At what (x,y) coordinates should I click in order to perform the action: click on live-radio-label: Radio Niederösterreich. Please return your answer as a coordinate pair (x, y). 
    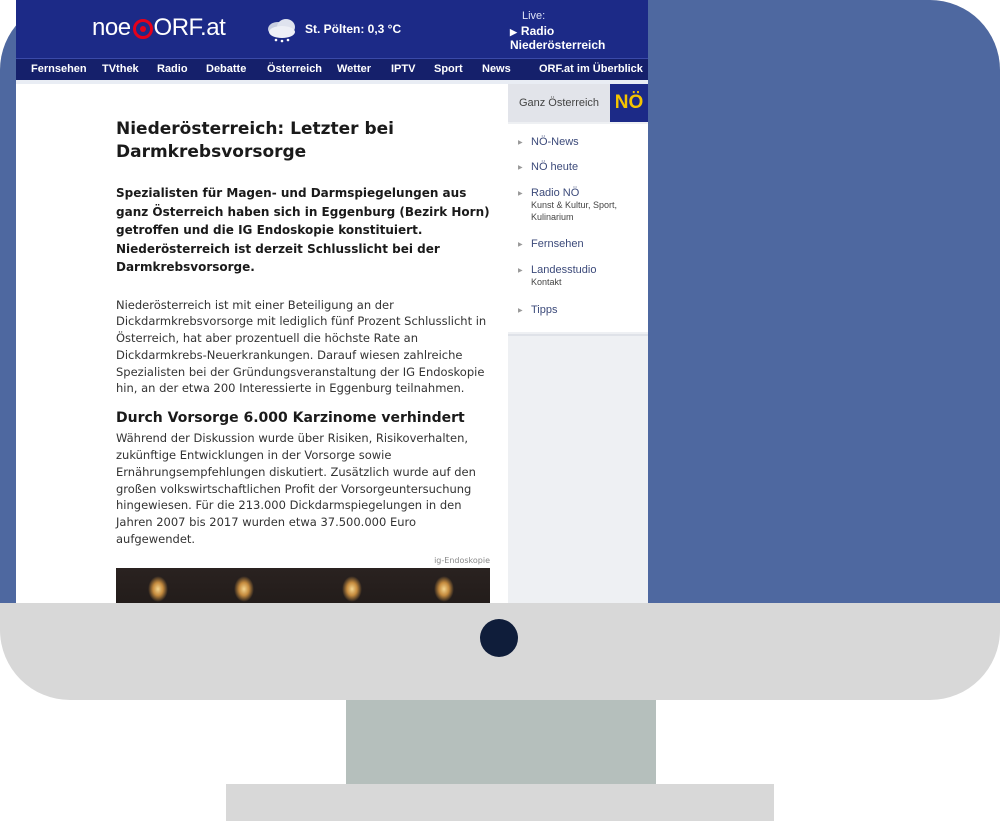
    Looking at the image, I should click on (558, 38).